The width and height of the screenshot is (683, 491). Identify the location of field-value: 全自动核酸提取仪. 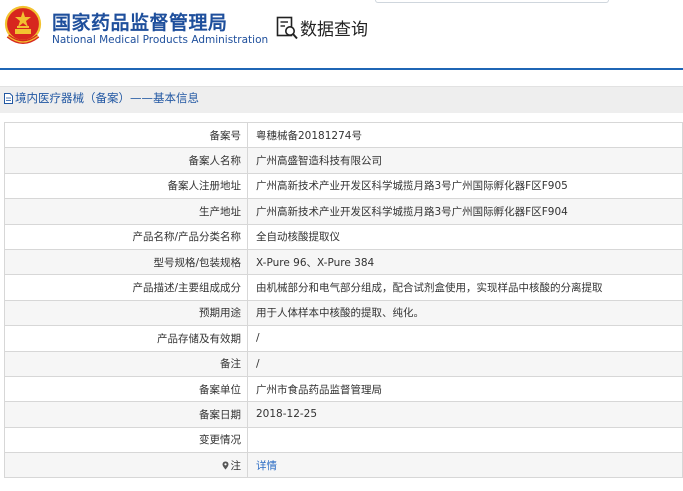
(465, 236).